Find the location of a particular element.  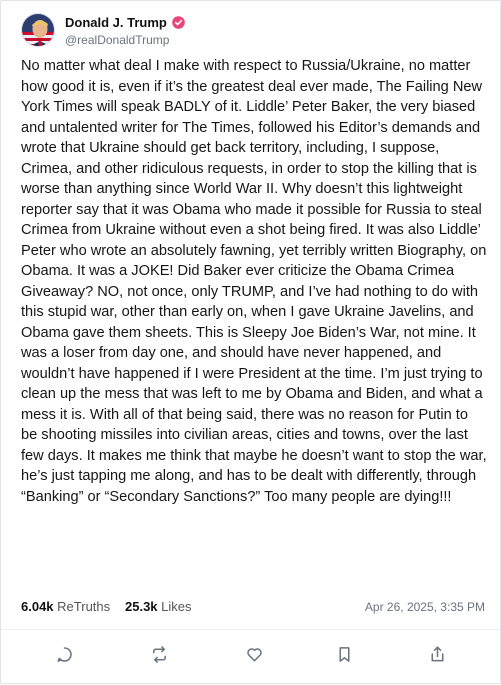

like-button is located at coordinates (254, 654).